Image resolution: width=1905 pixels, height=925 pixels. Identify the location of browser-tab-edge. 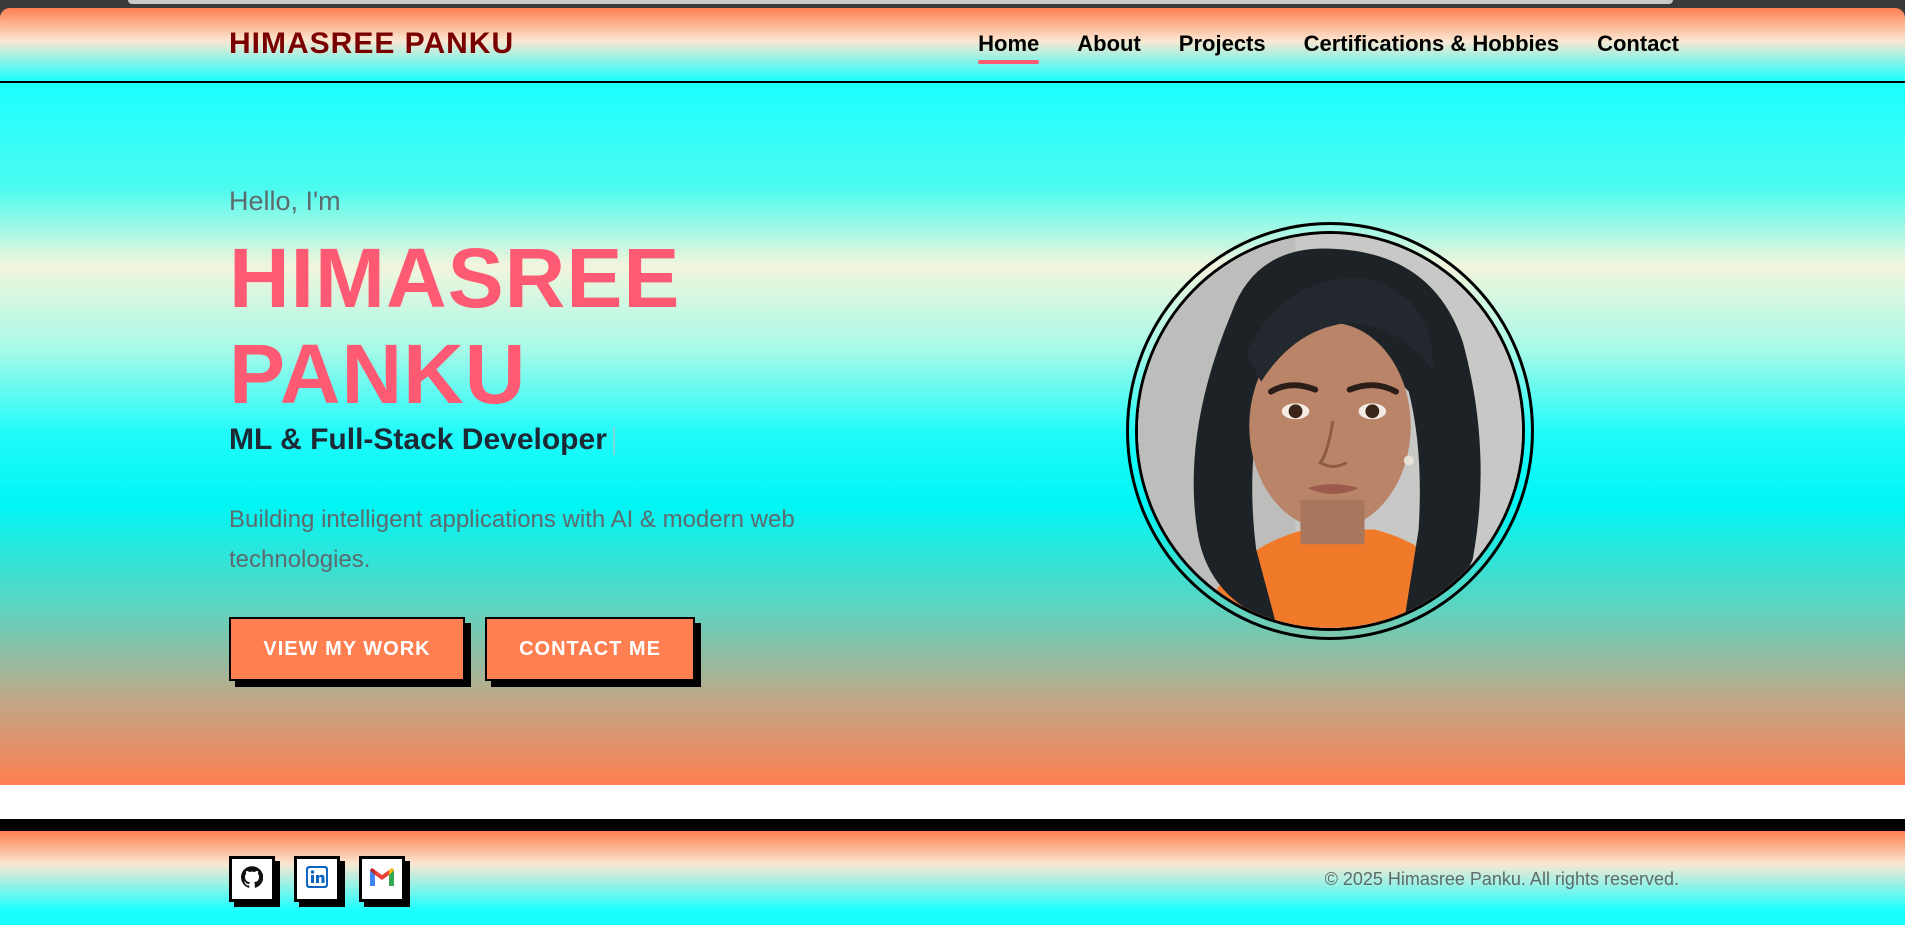
(900, 2).